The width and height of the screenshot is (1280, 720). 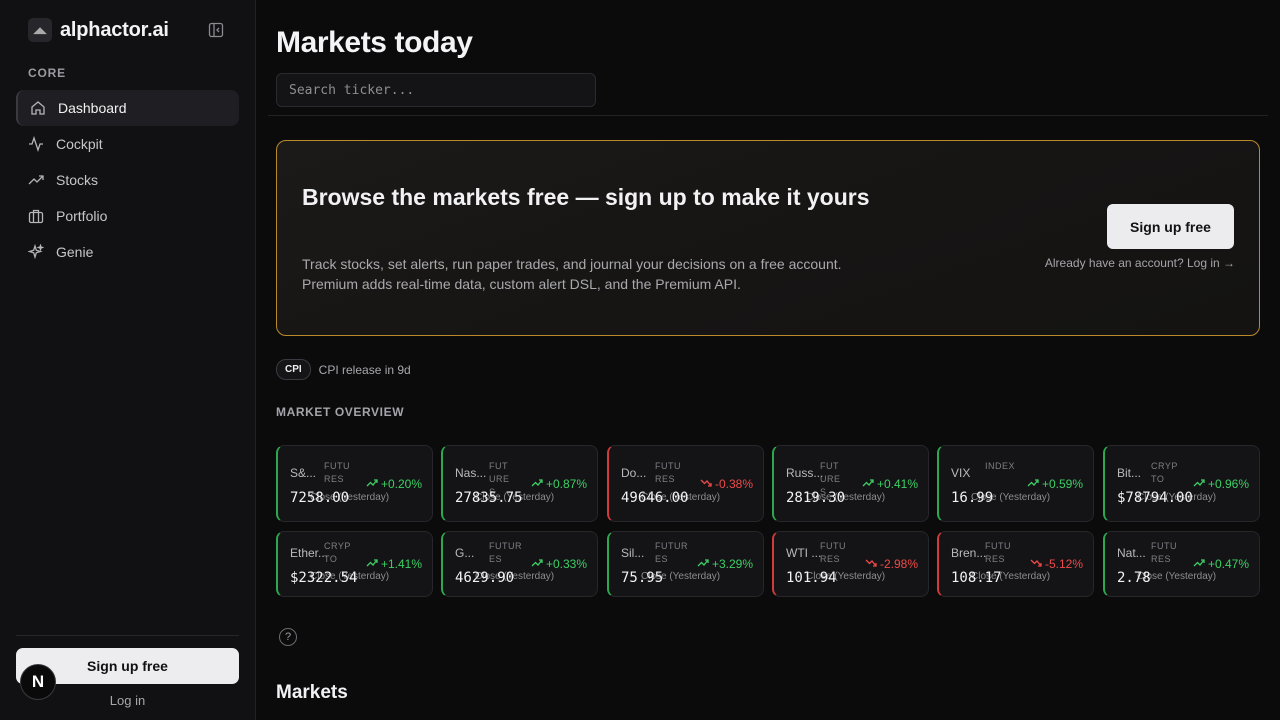 I want to click on tile-change-value: -2.98%, so click(x=898, y=564).